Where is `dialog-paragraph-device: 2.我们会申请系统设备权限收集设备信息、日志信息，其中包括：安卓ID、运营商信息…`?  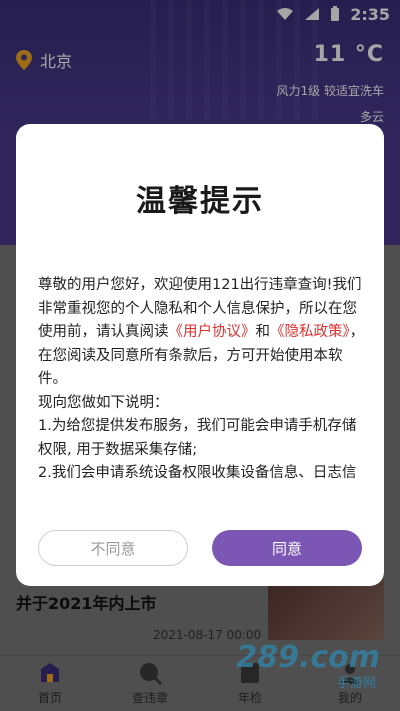
dialog-paragraph-device: 2.我们会申请系统设备权限收集设备信息、日志信息，其中包括：安卓ID、运营商信息… is located at coordinates (197, 473).